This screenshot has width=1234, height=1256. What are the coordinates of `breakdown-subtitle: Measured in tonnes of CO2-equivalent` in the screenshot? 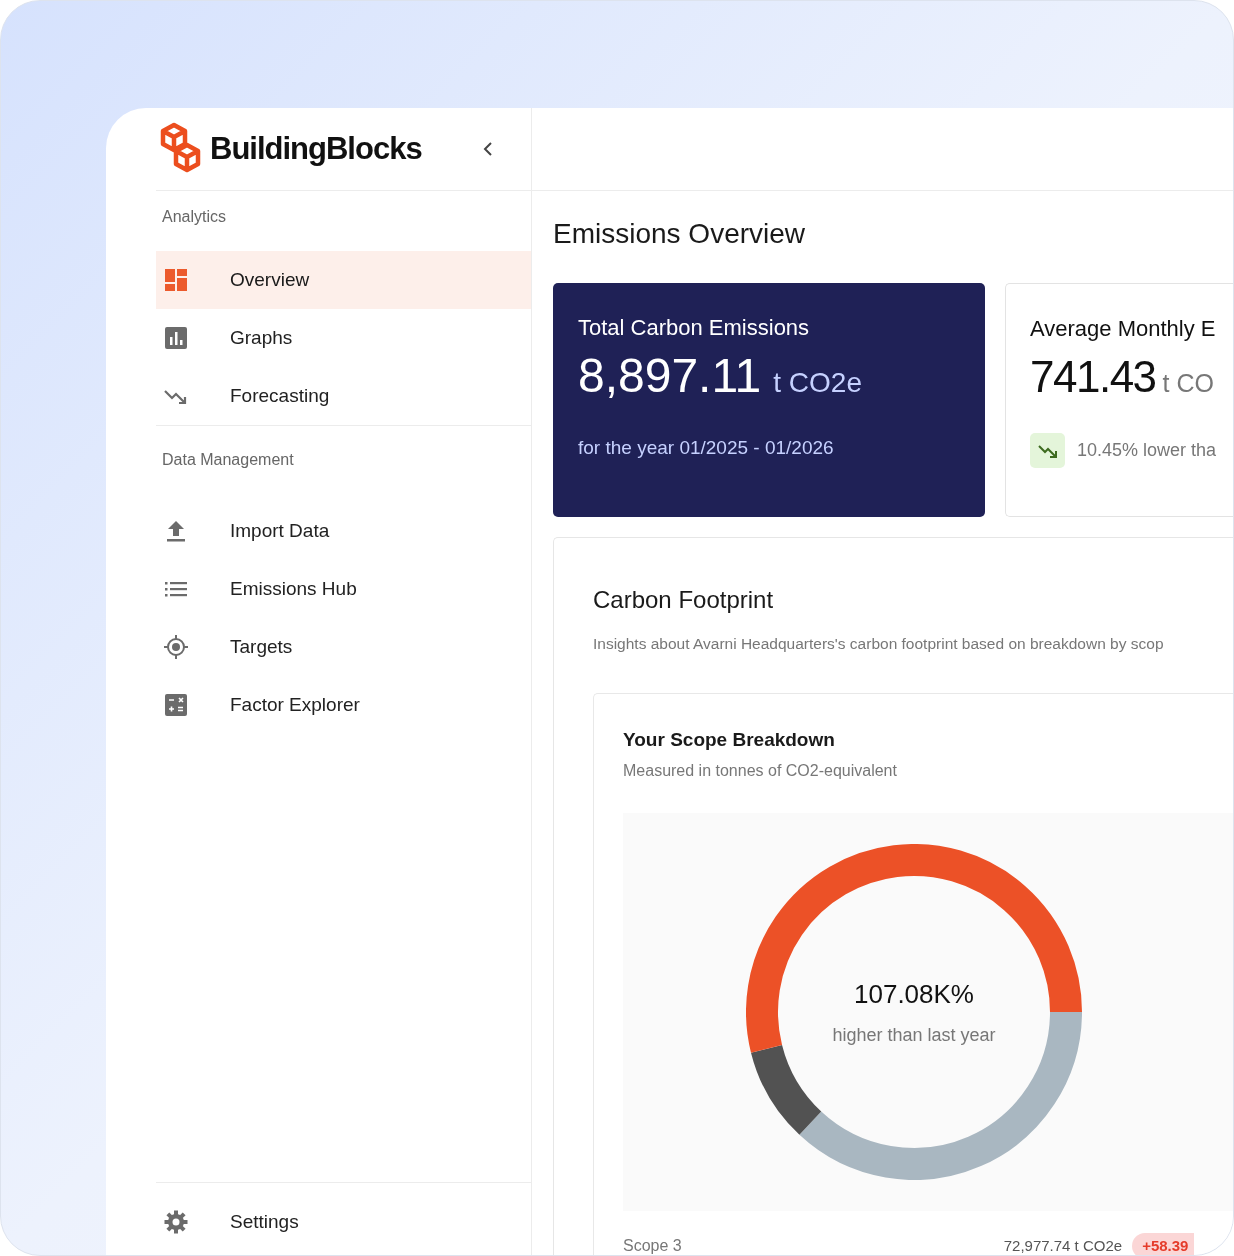 It's located at (760, 770).